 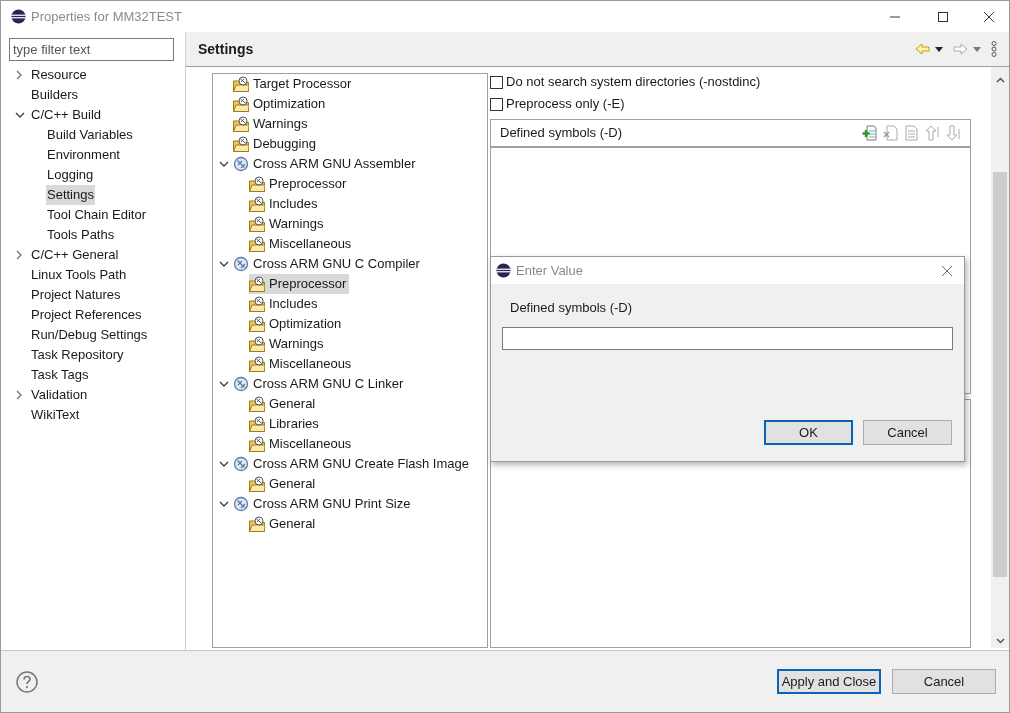 I want to click on nav-item: Tools Paths, so click(x=81, y=235).